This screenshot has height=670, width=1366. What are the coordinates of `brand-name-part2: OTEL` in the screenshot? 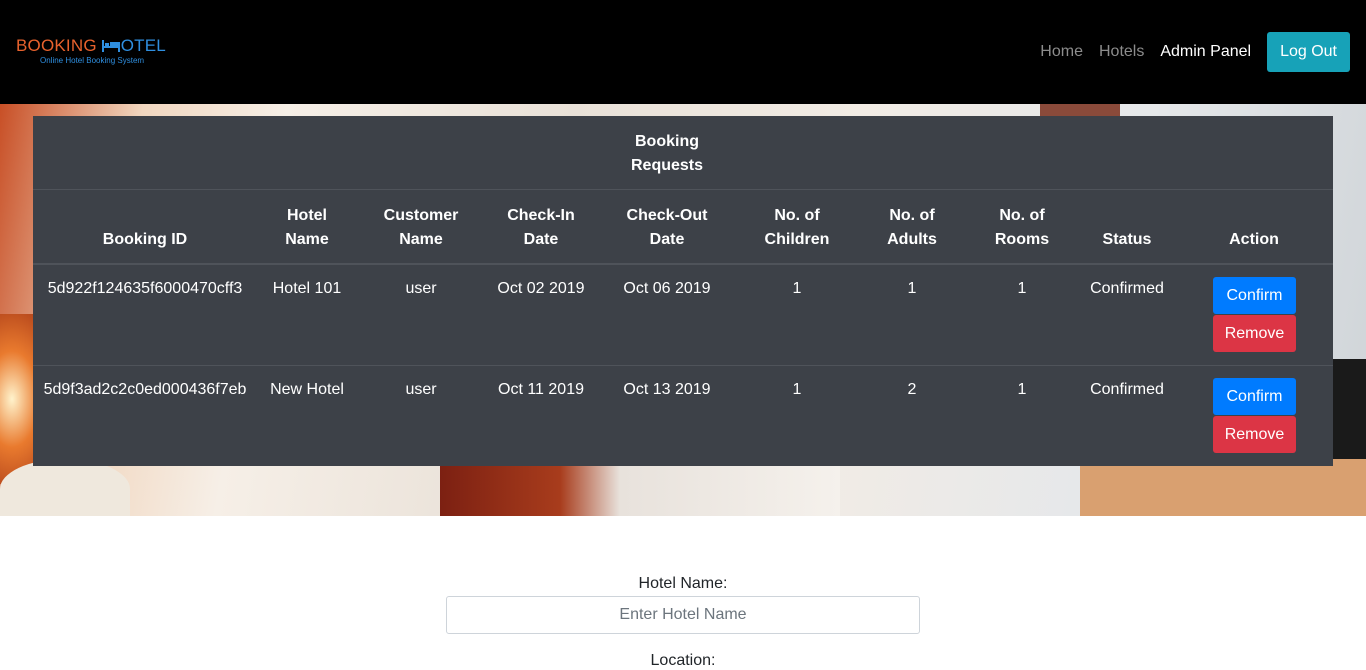 It's located at (143, 45).